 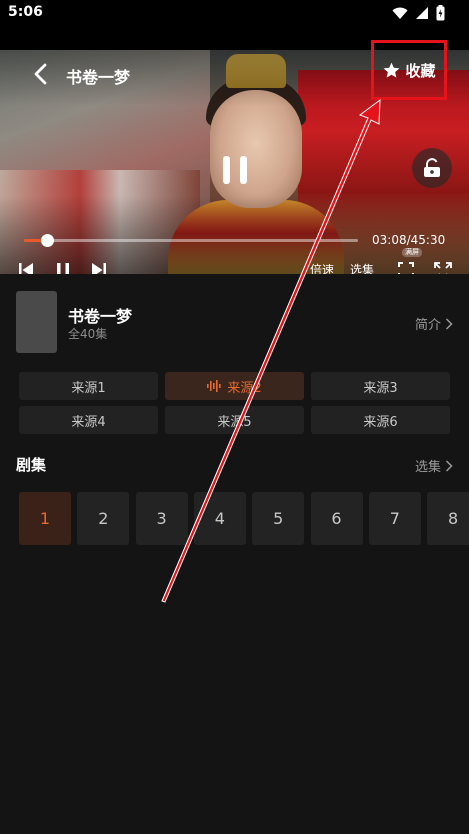 I want to click on back-arrow-icon, so click(x=42, y=74).